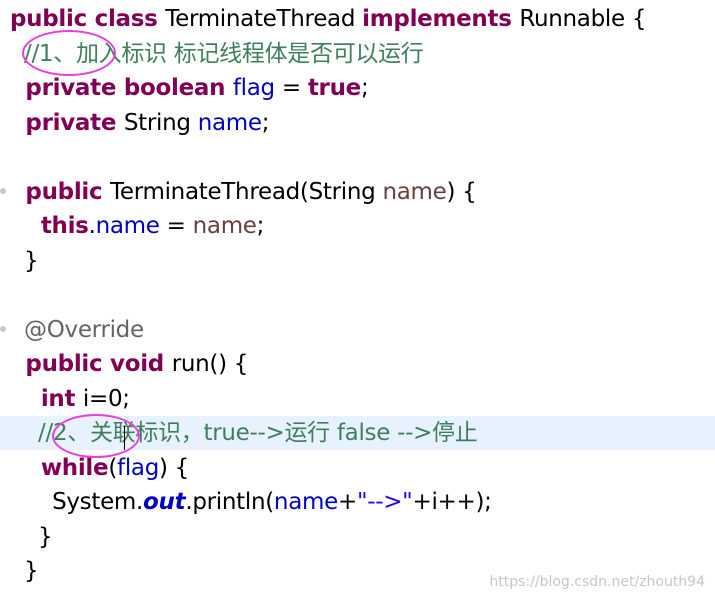  I want to click on code-token: System., so click(77, 502).